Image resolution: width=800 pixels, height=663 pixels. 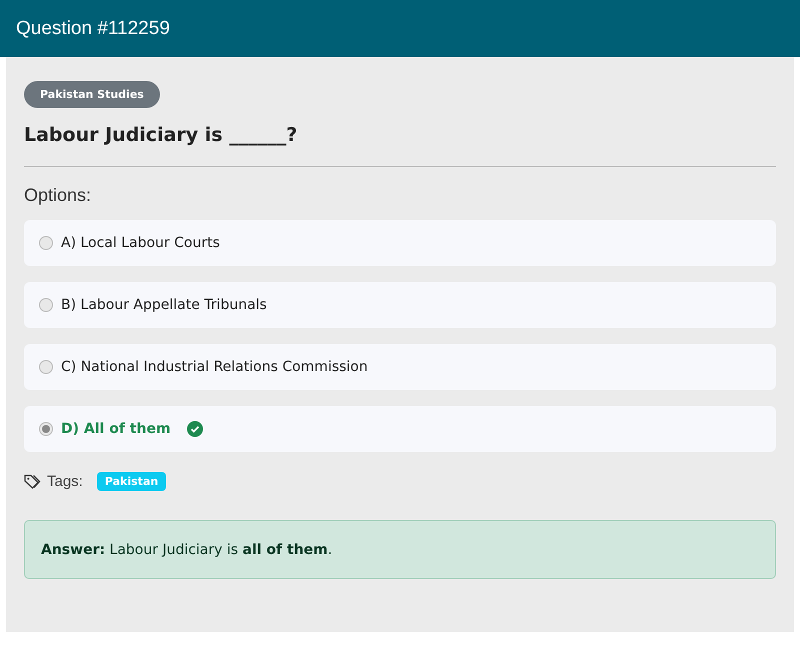 I want to click on question-text: Labour Judiciary is ______?, so click(x=161, y=135).